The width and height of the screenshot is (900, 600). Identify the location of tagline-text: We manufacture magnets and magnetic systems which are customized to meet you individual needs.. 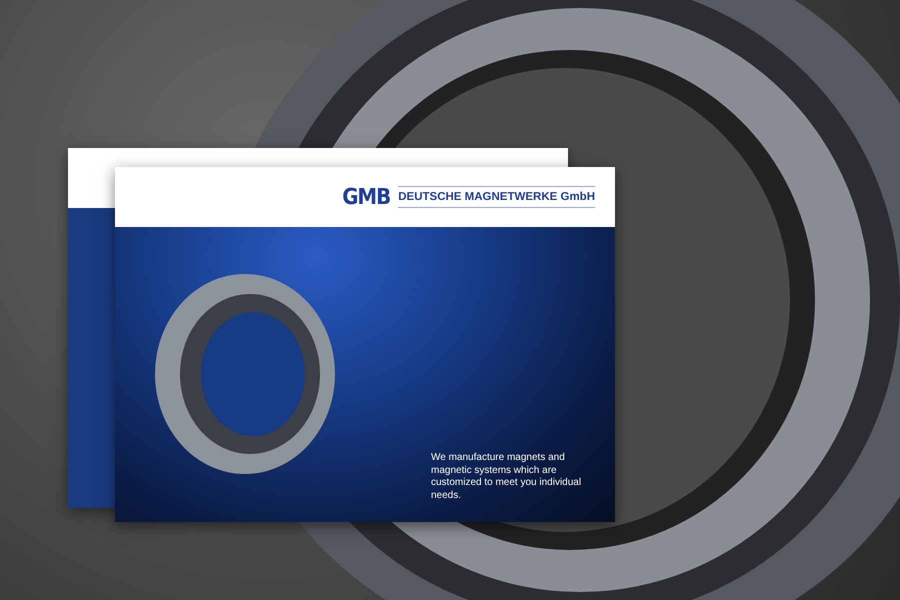
(506, 477).